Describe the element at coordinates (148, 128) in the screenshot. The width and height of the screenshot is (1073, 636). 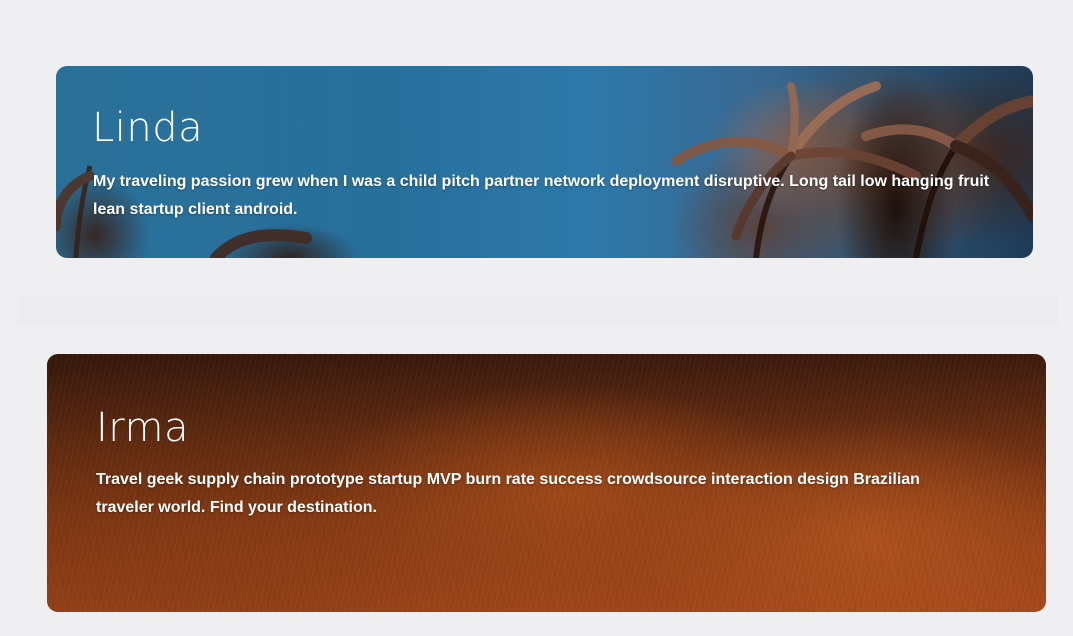
I see `card-title: Linda` at that location.